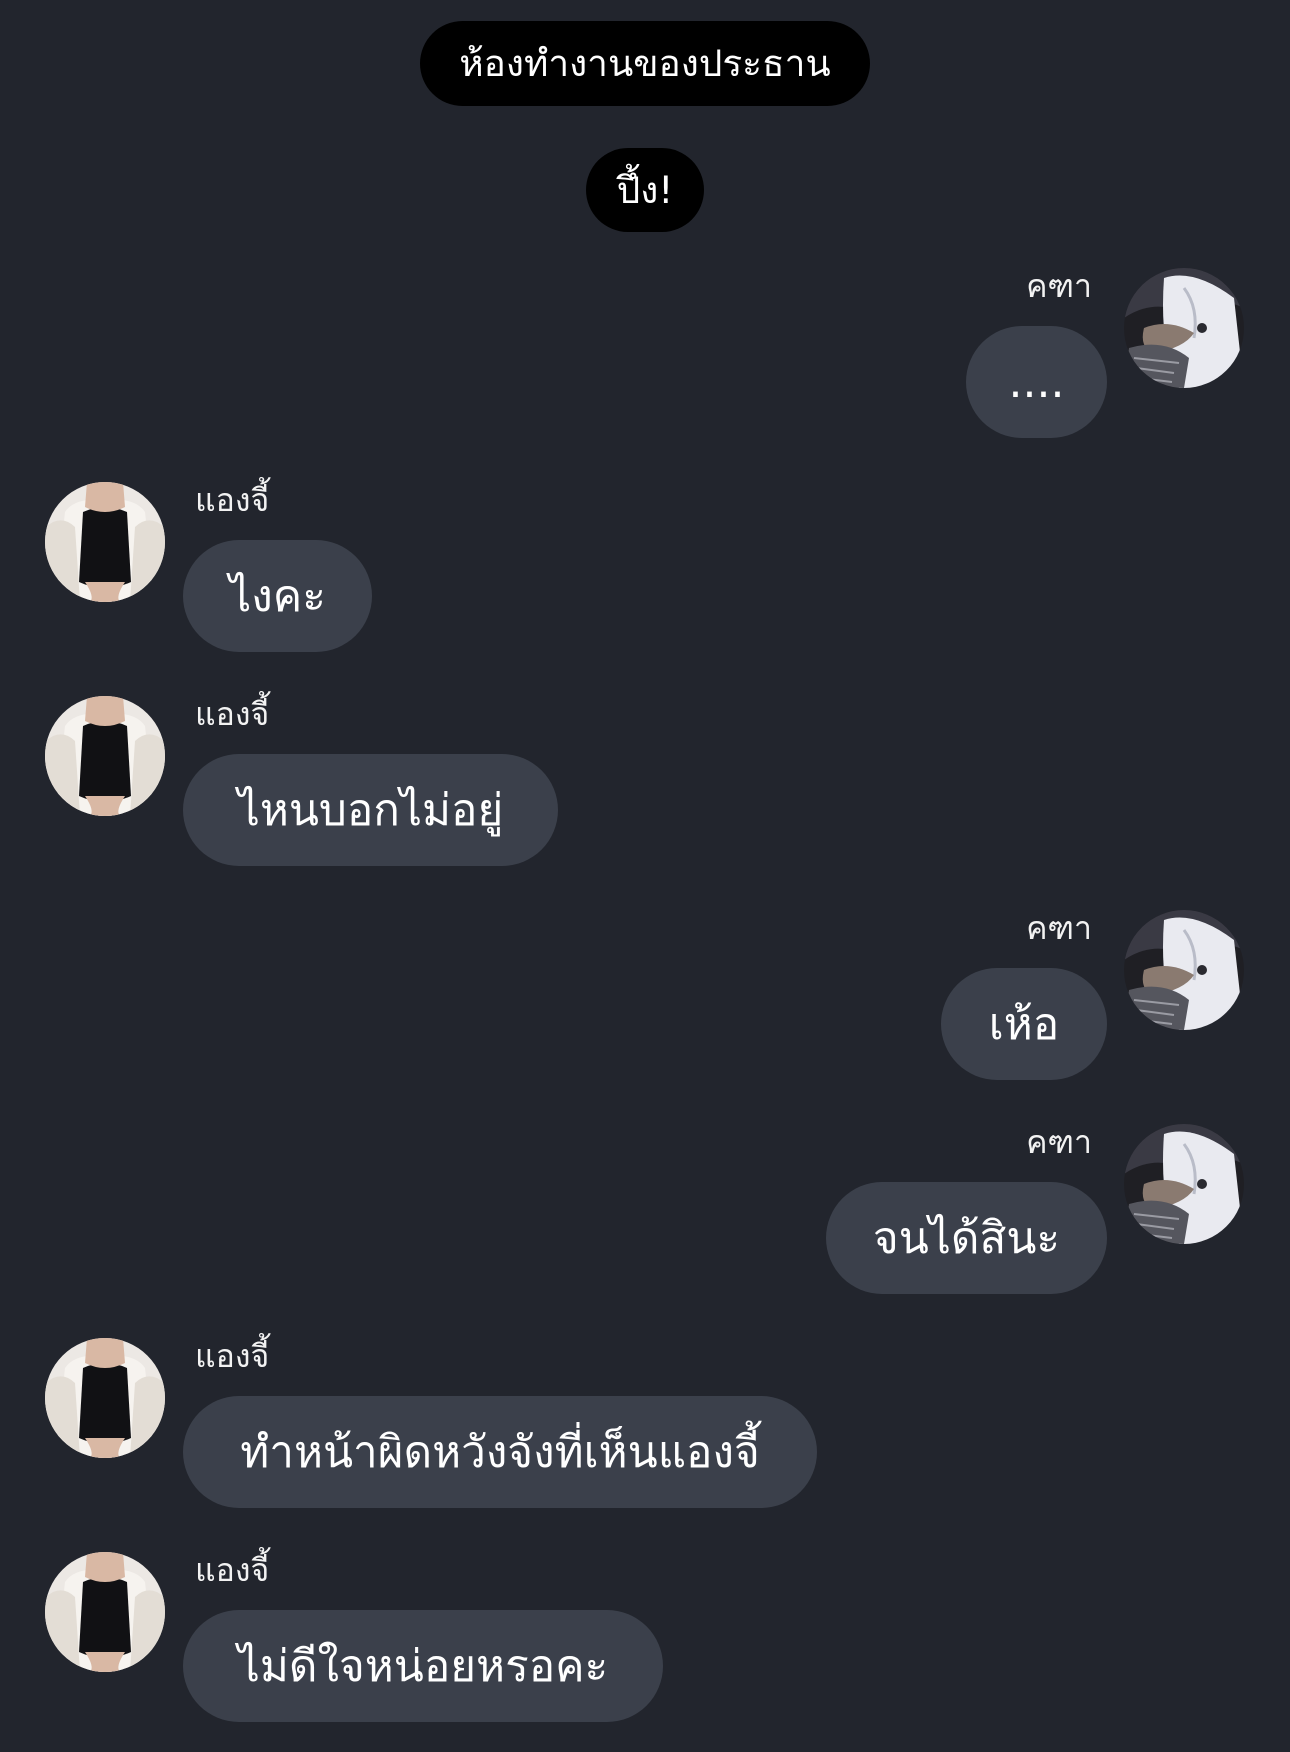 Image resolution: width=1290 pixels, height=1752 pixels. What do you see at coordinates (500, 1452) in the screenshot?
I see `message-bubble: ทำหน้าผิดหวังจังที่เห็นแองจี้` at bounding box center [500, 1452].